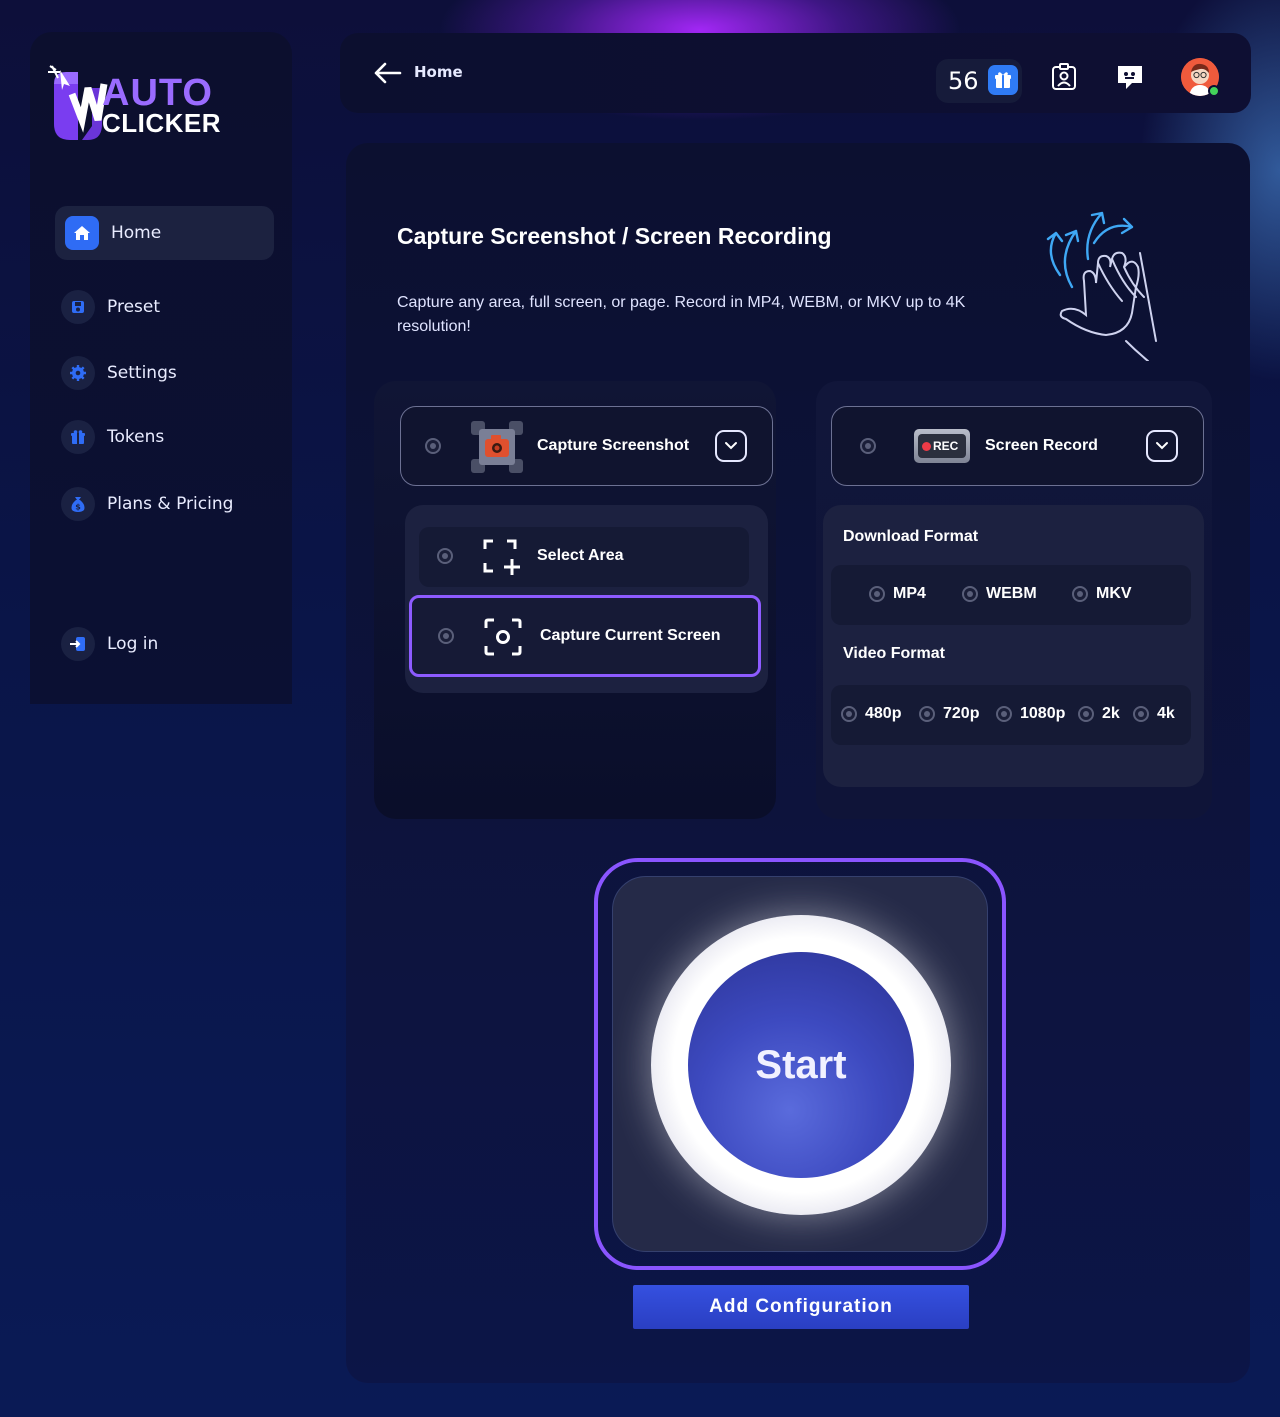 The width and height of the screenshot is (1280, 1417). I want to click on screenshot-mode-radio, so click(433, 446).